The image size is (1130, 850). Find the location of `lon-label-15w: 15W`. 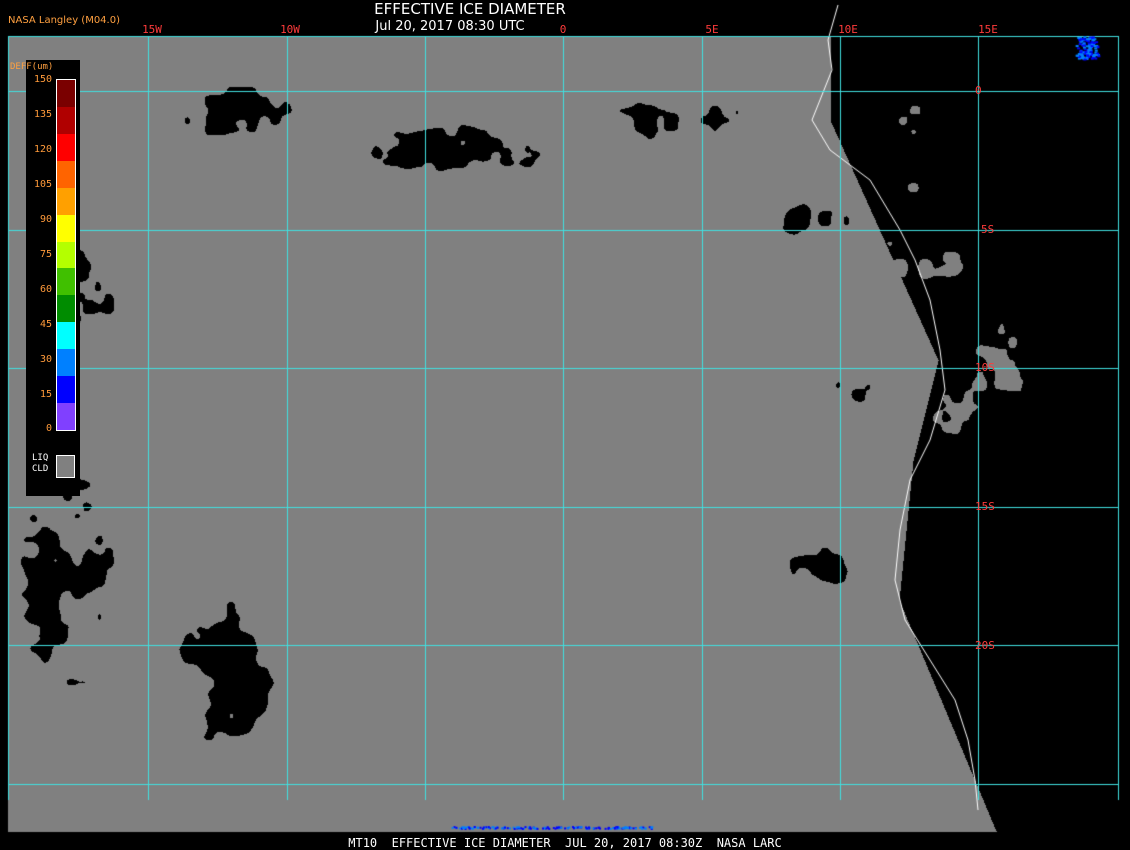

lon-label-15w: 15W is located at coordinates (152, 29).